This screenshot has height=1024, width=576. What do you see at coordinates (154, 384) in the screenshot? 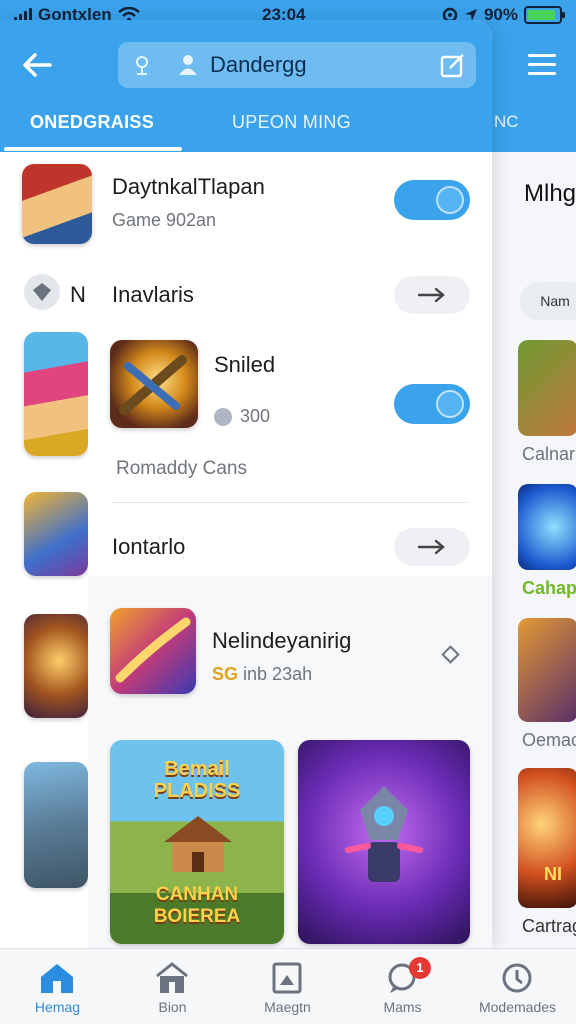
I see `game-icon-sniled` at bounding box center [154, 384].